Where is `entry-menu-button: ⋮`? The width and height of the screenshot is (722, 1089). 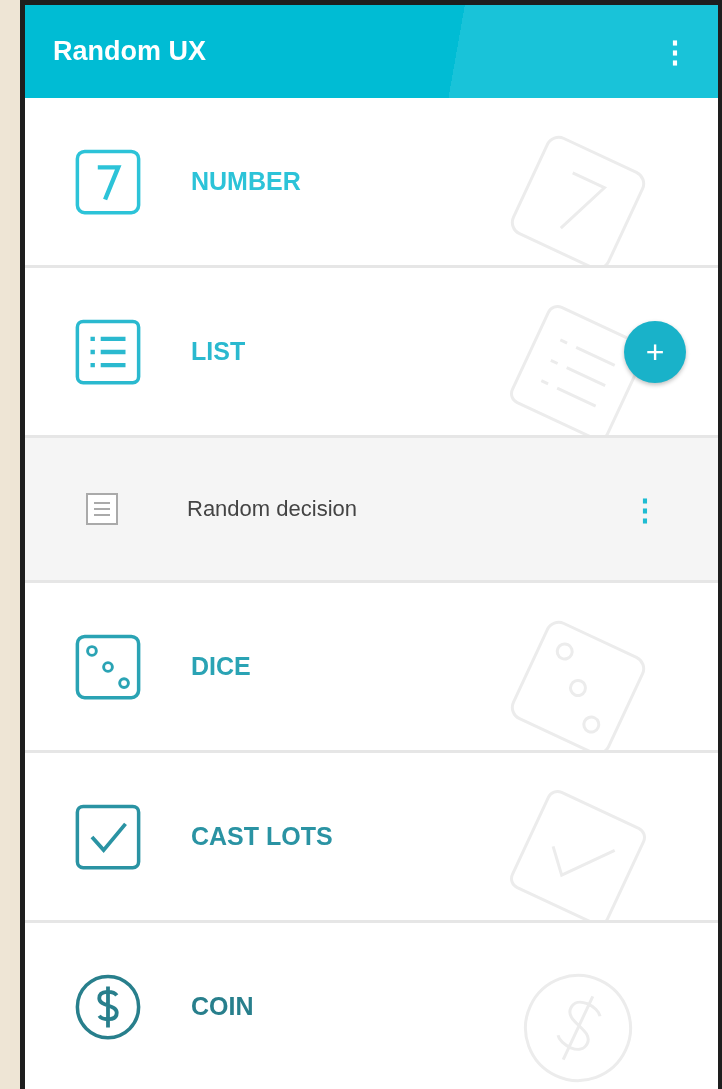
entry-menu-button: ⋮ is located at coordinates (645, 509).